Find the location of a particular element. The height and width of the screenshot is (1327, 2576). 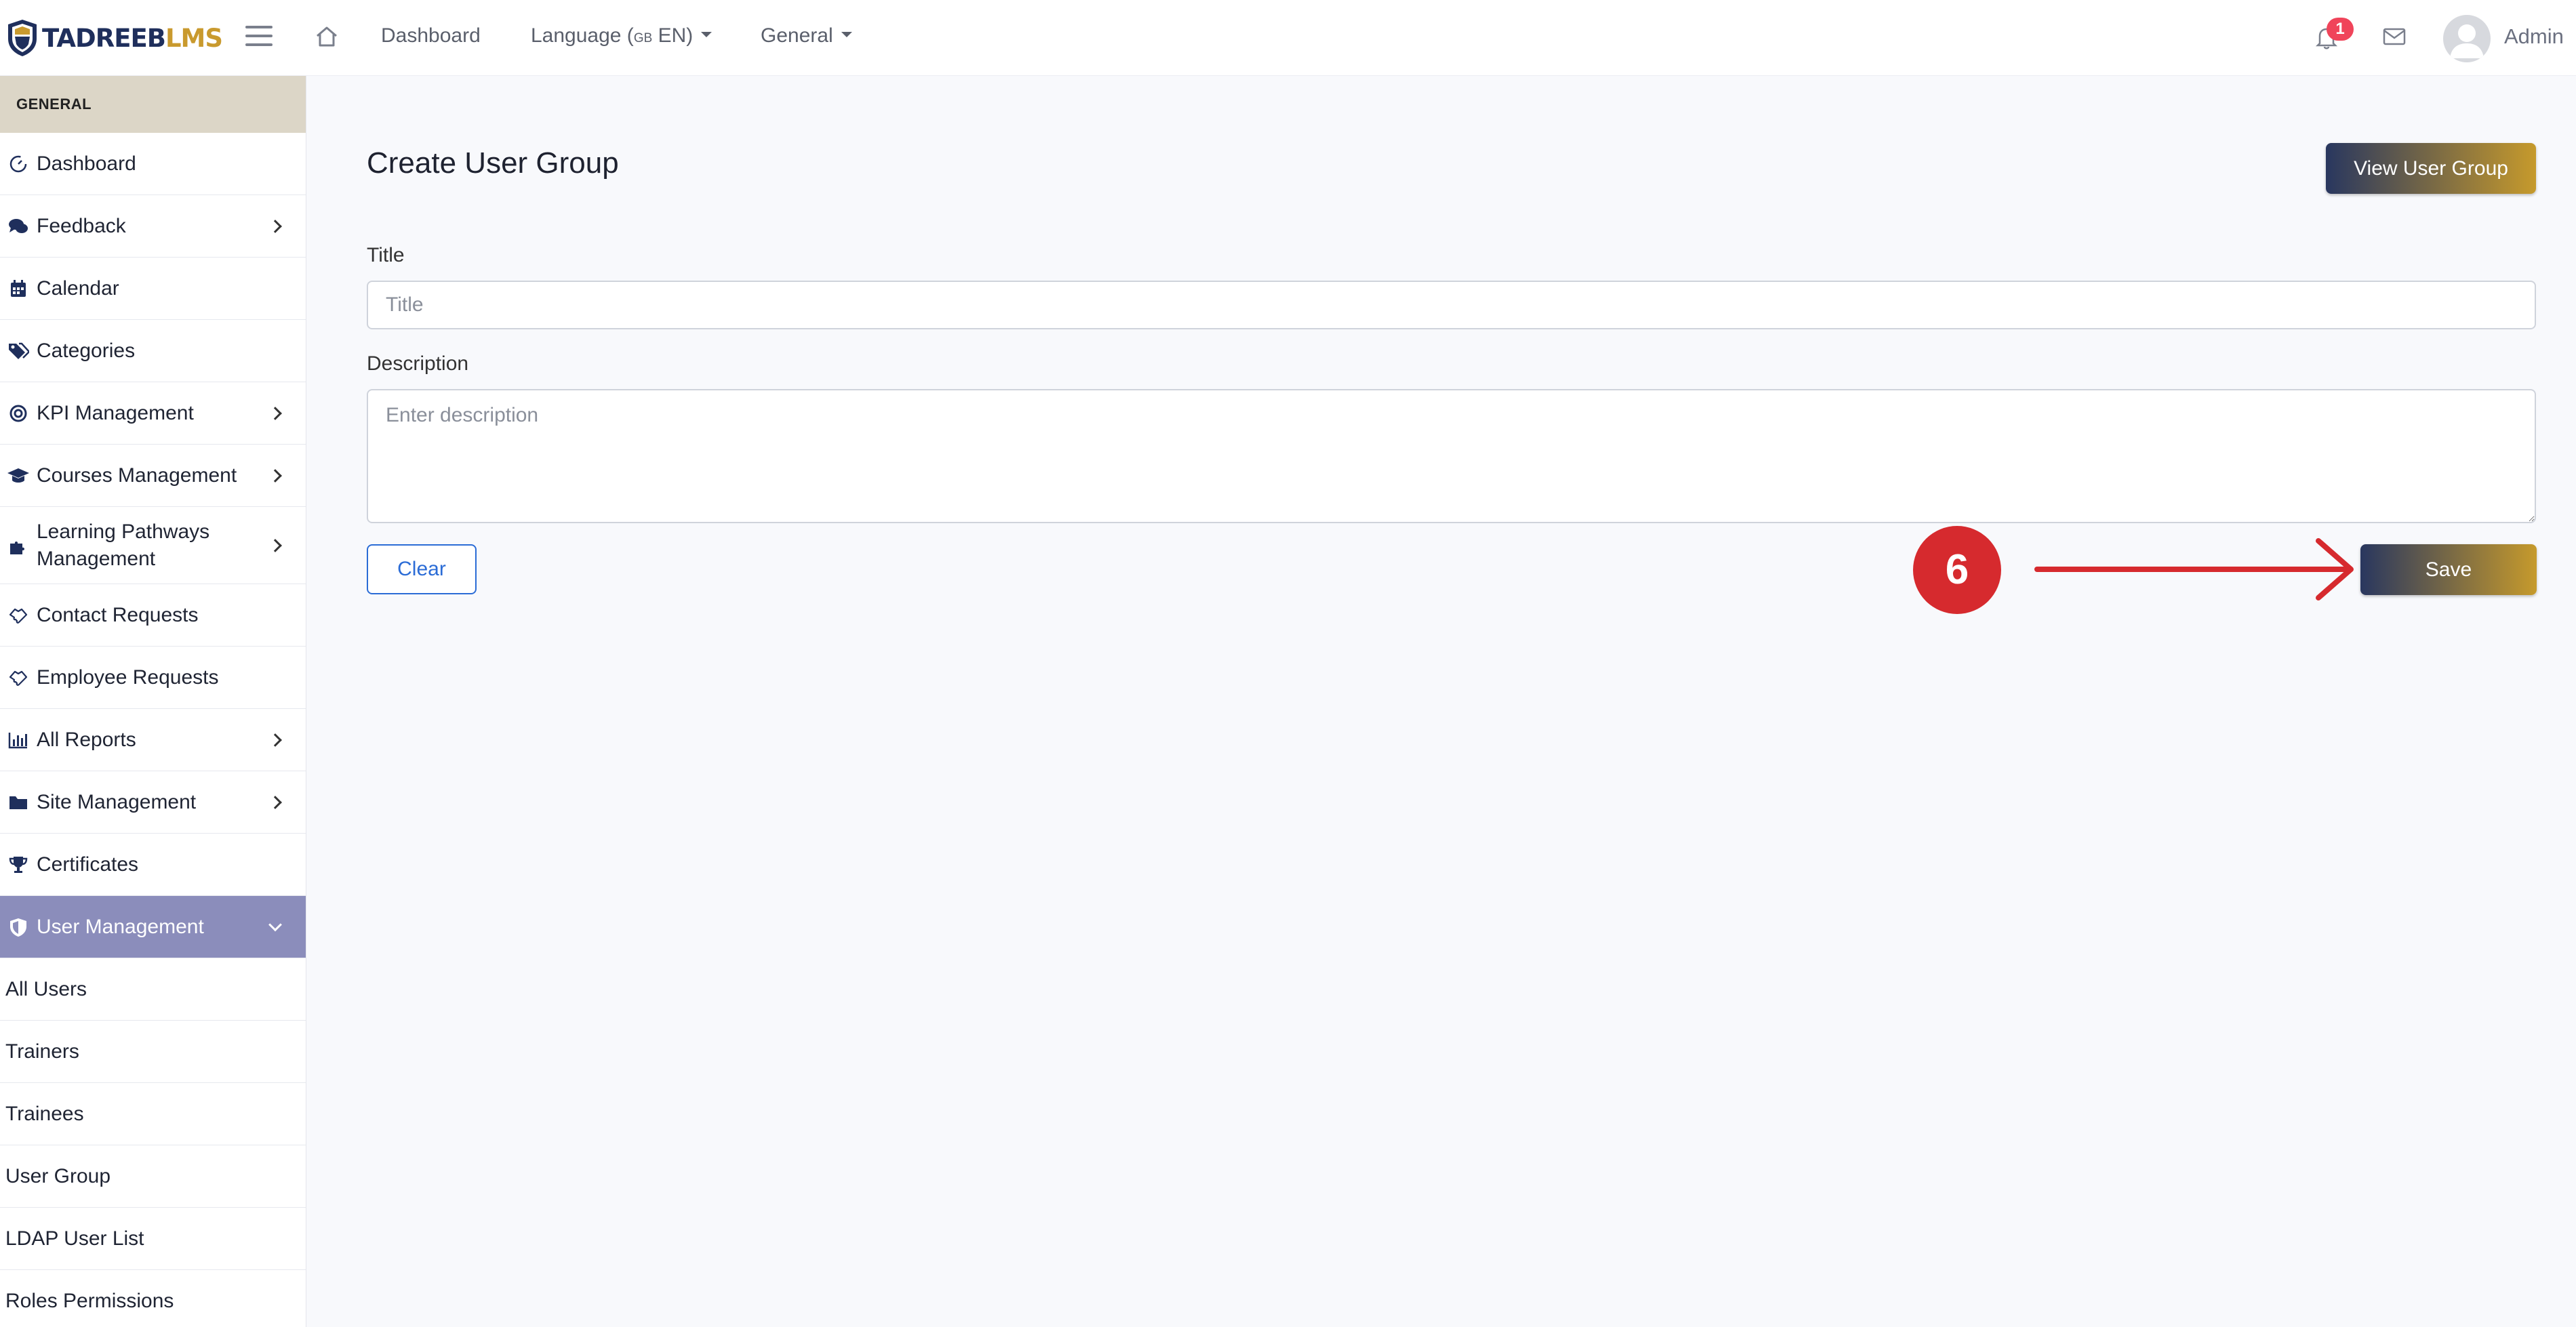

sidebar-section-title: GENERAL is located at coordinates (153, 104).